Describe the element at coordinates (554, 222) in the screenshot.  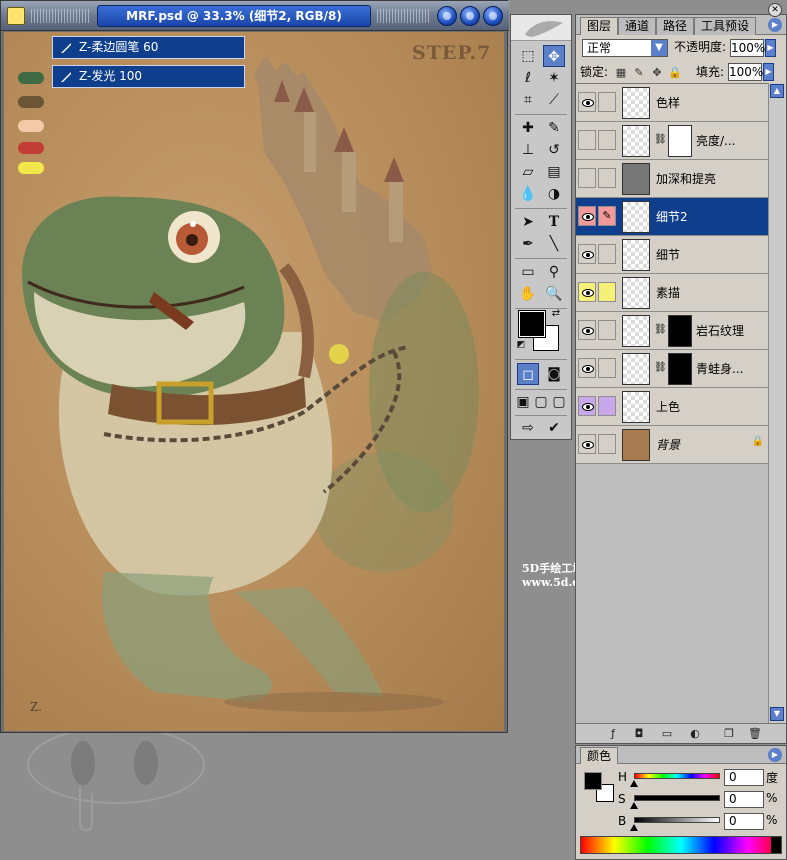
I see `type-tool-icon: T` at that location.